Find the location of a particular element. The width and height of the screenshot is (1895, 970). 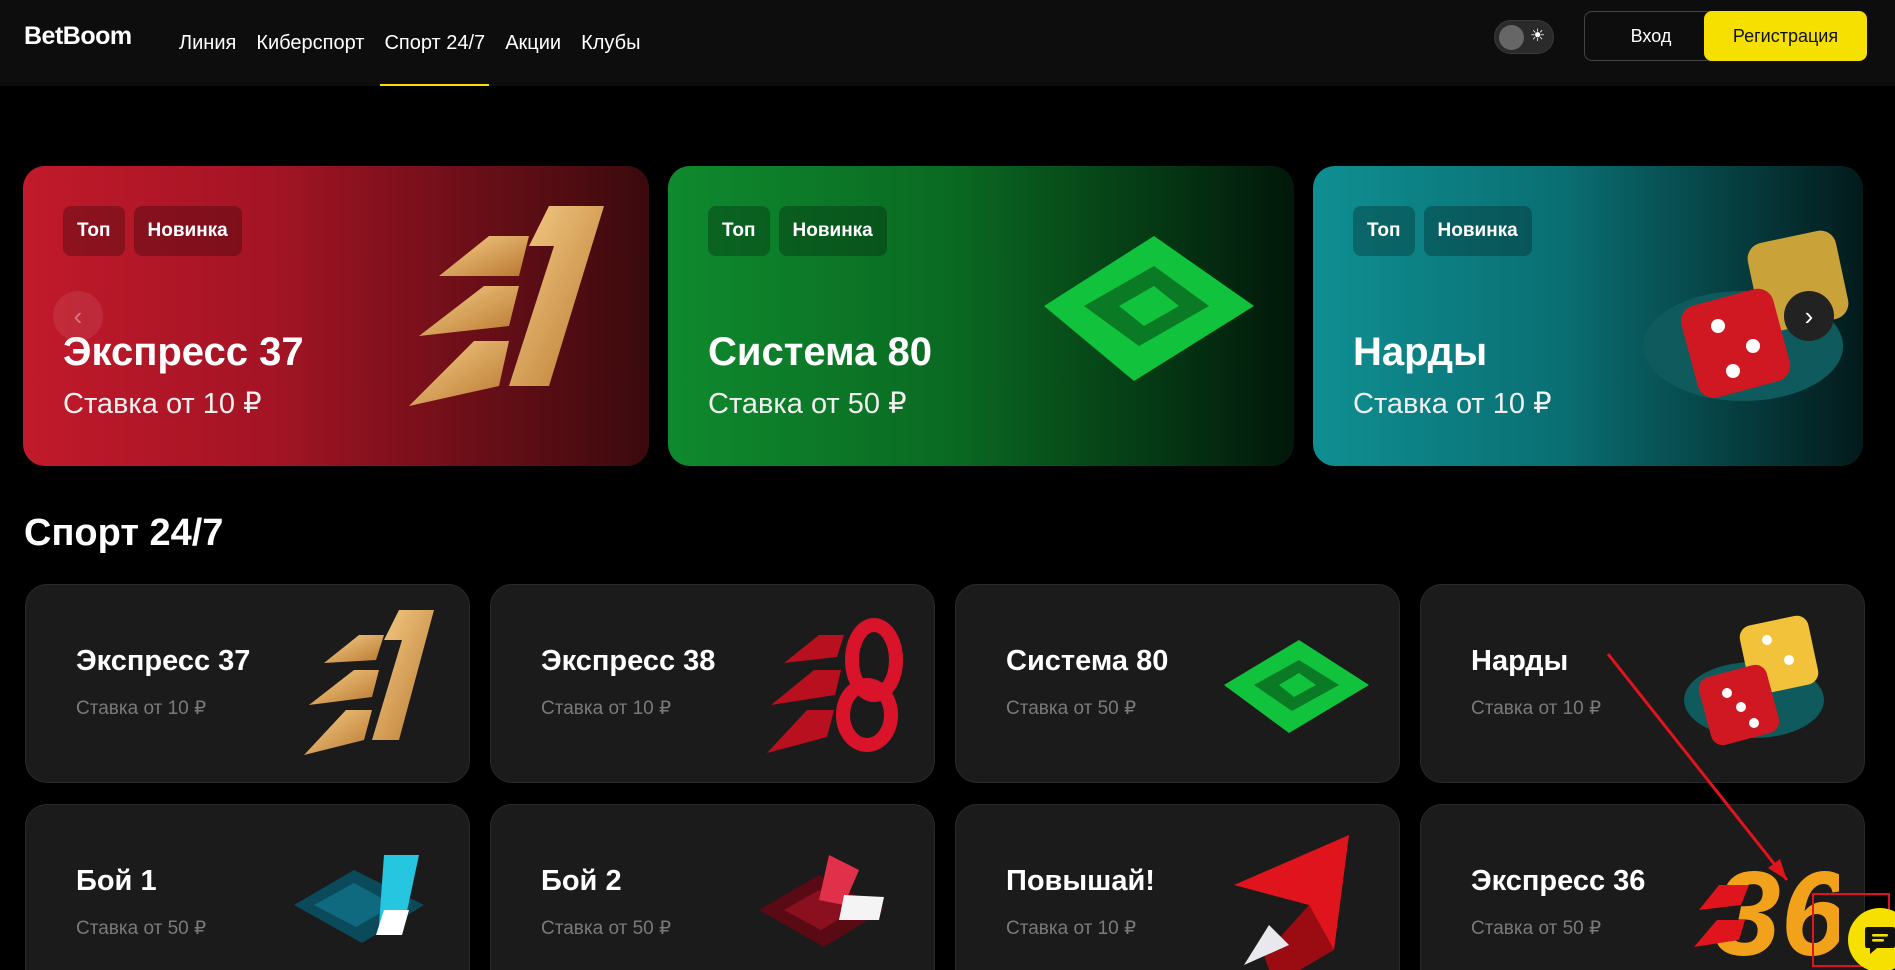

banner-nardy: Топ Новинка Нарды Ставка от 10 ₽ is located at coordinates (1588, 316).